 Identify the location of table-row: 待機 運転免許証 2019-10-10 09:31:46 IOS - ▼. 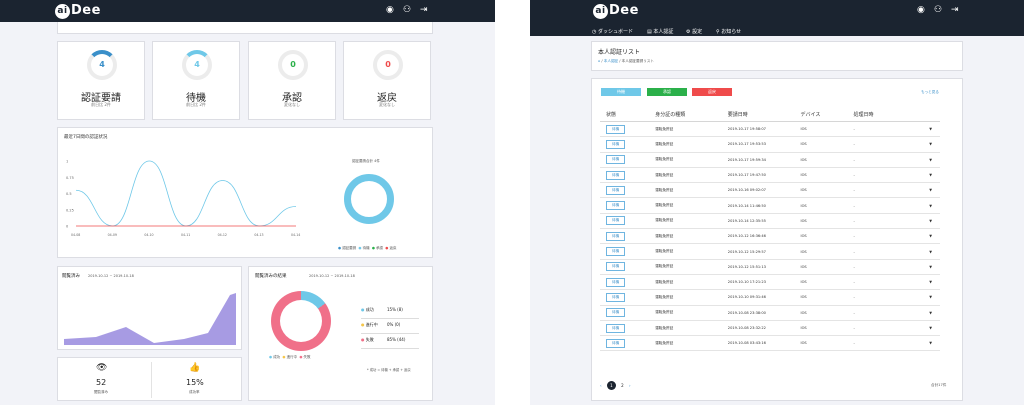
(770, 297).